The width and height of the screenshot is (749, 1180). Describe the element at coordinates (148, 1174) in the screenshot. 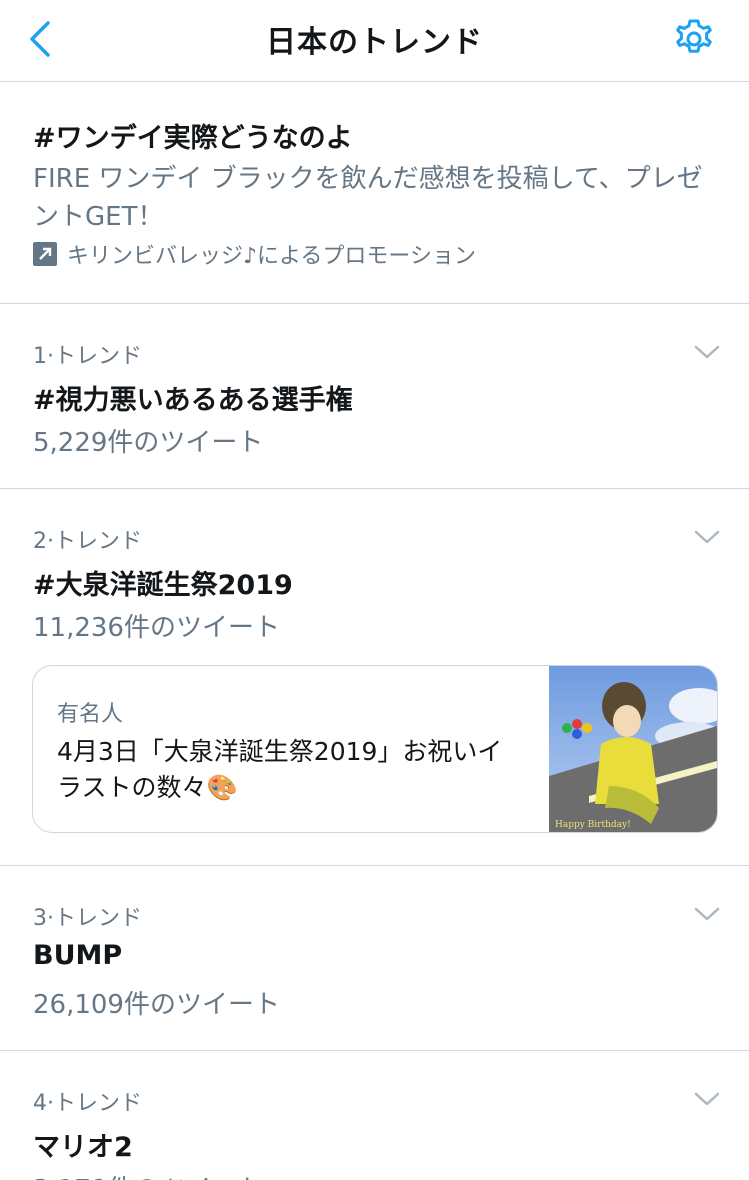

I see `trend-tweet-count: 3,179件のツイート` at that location.